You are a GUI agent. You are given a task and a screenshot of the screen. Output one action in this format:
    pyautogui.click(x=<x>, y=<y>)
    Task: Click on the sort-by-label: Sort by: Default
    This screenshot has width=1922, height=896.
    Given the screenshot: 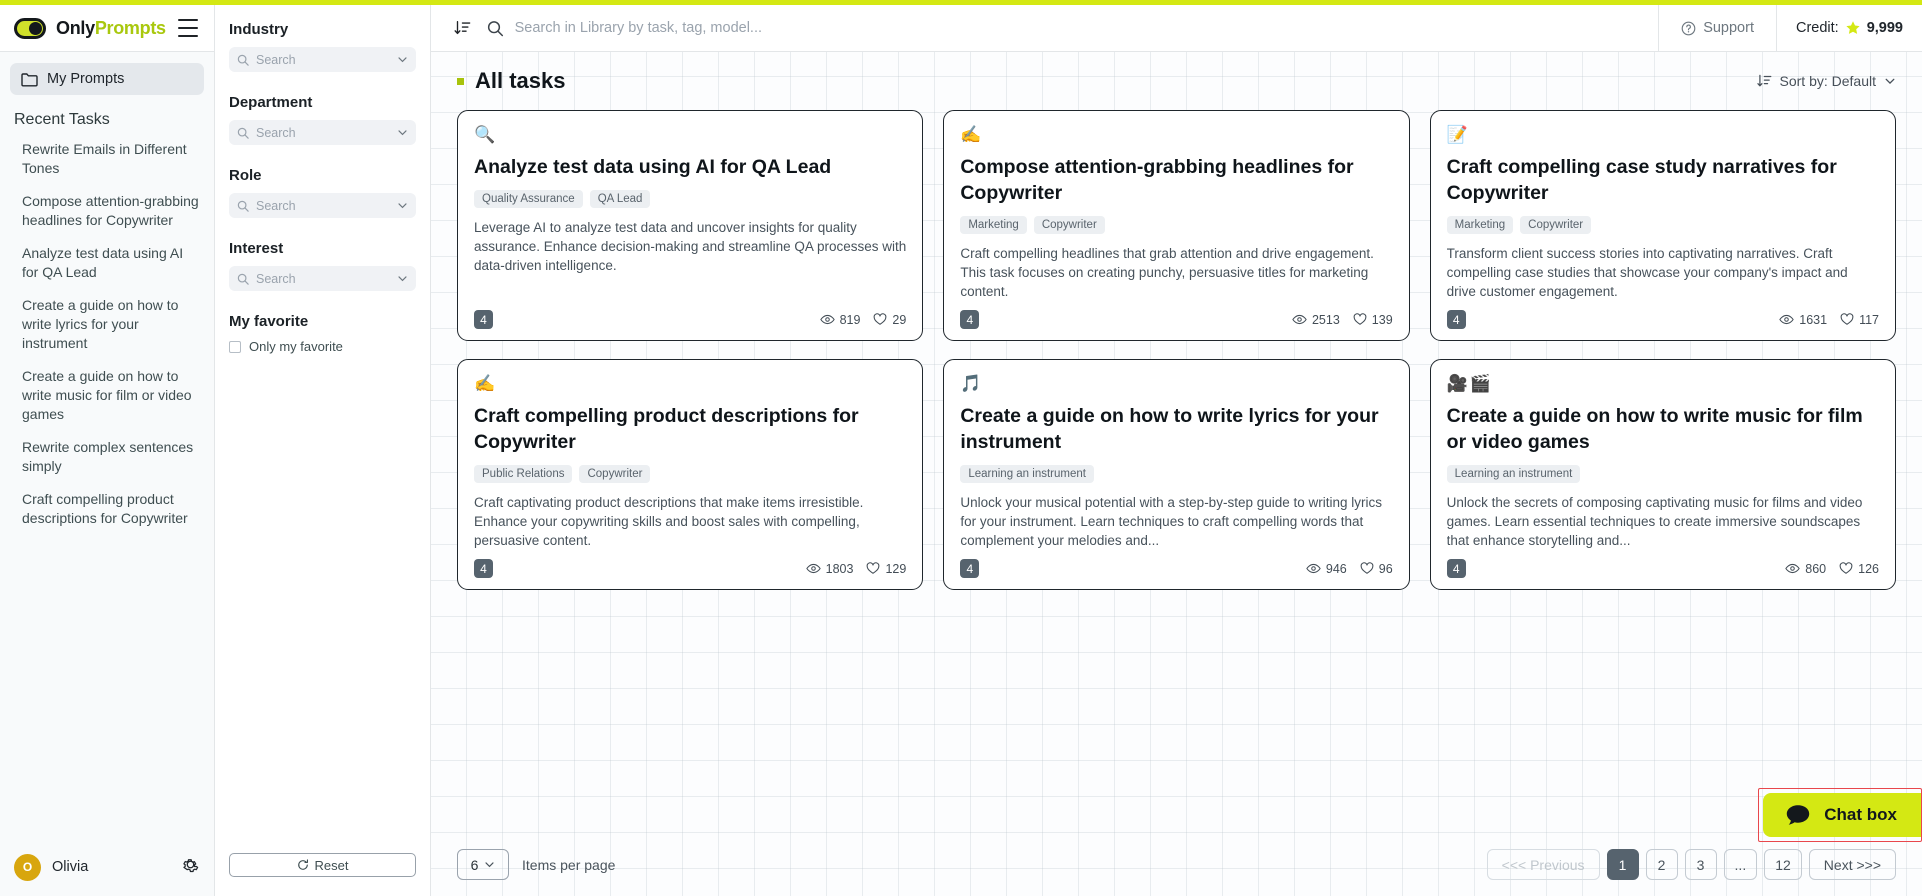 What is the action you would take?
    pyautogui.click(x=1828, y=81)
    